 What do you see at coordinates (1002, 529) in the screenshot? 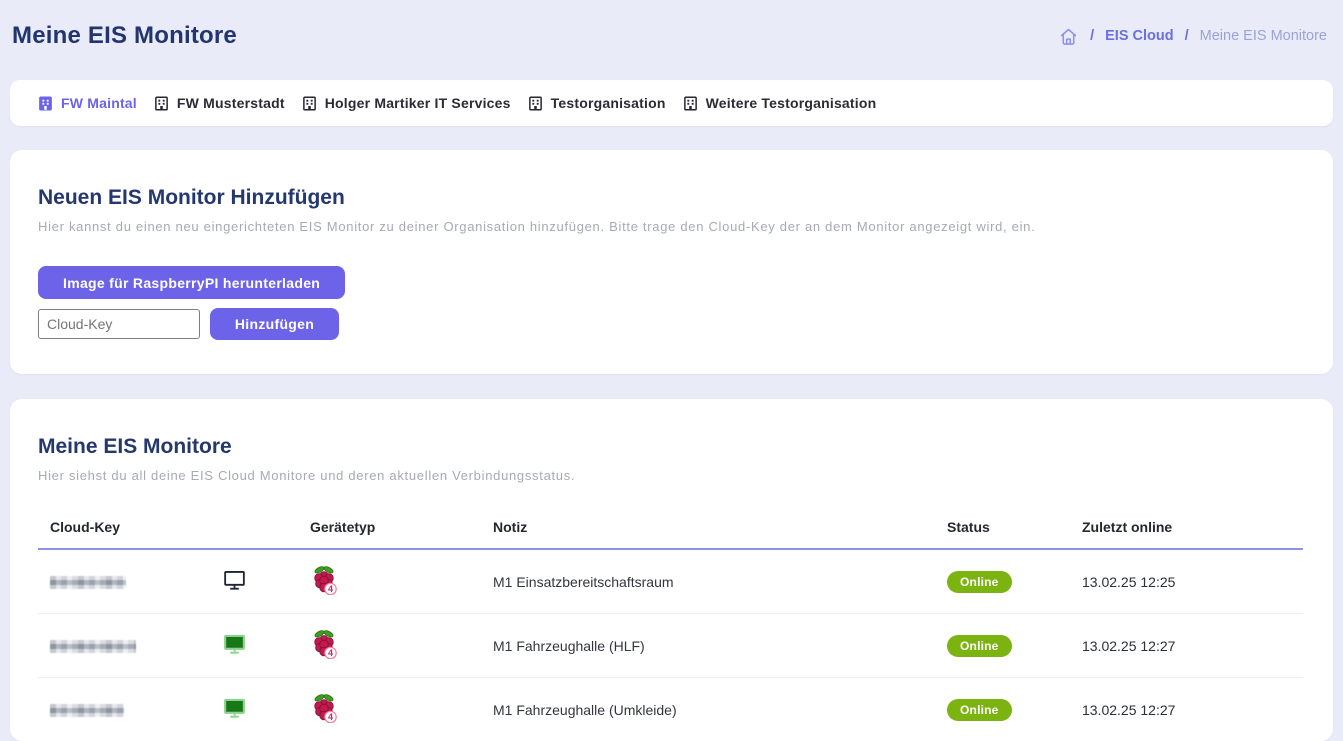
I see `header-status: Status` at bounding box center [1002, 529].